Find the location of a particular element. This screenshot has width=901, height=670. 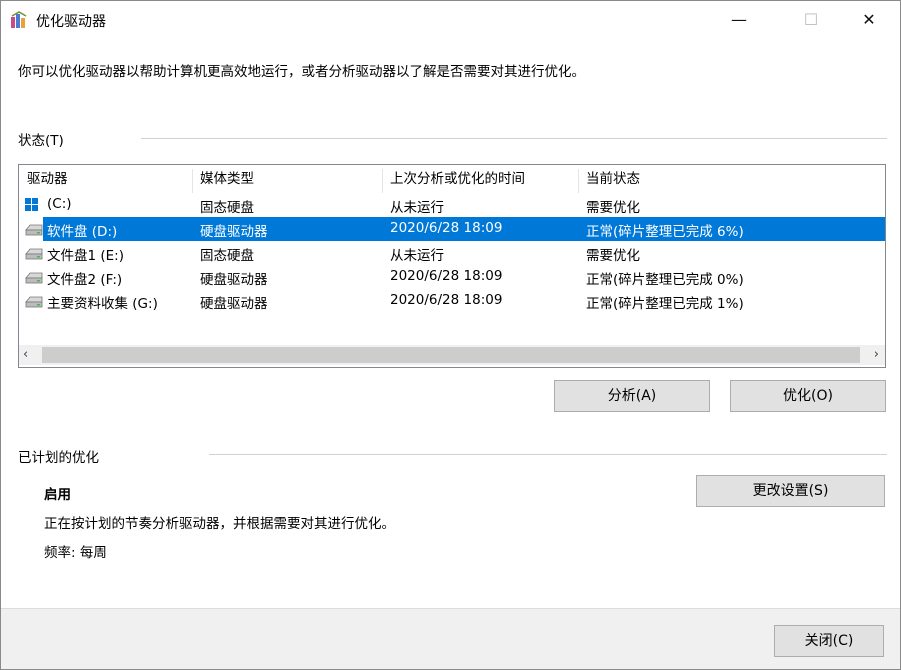

maximize-icon: ☐ is located at coordinates (811, 19).